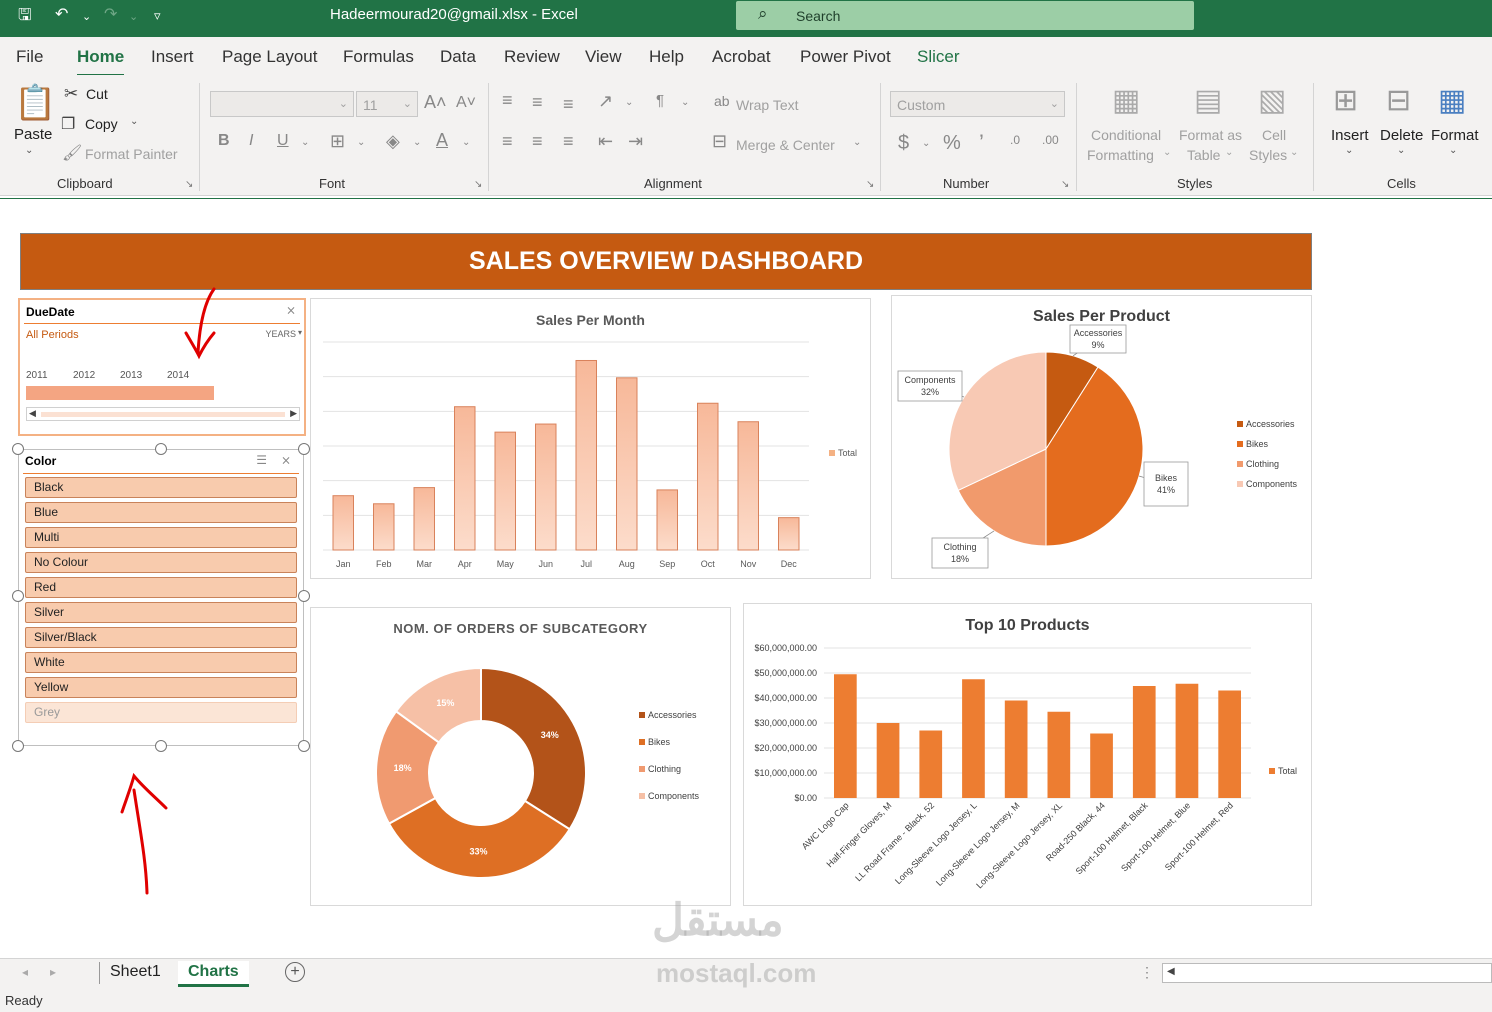  What do you see at coordinates (746, 1000) in the screenshot?
I see `status-bar: Ready` at bounding box center [746, 1000].